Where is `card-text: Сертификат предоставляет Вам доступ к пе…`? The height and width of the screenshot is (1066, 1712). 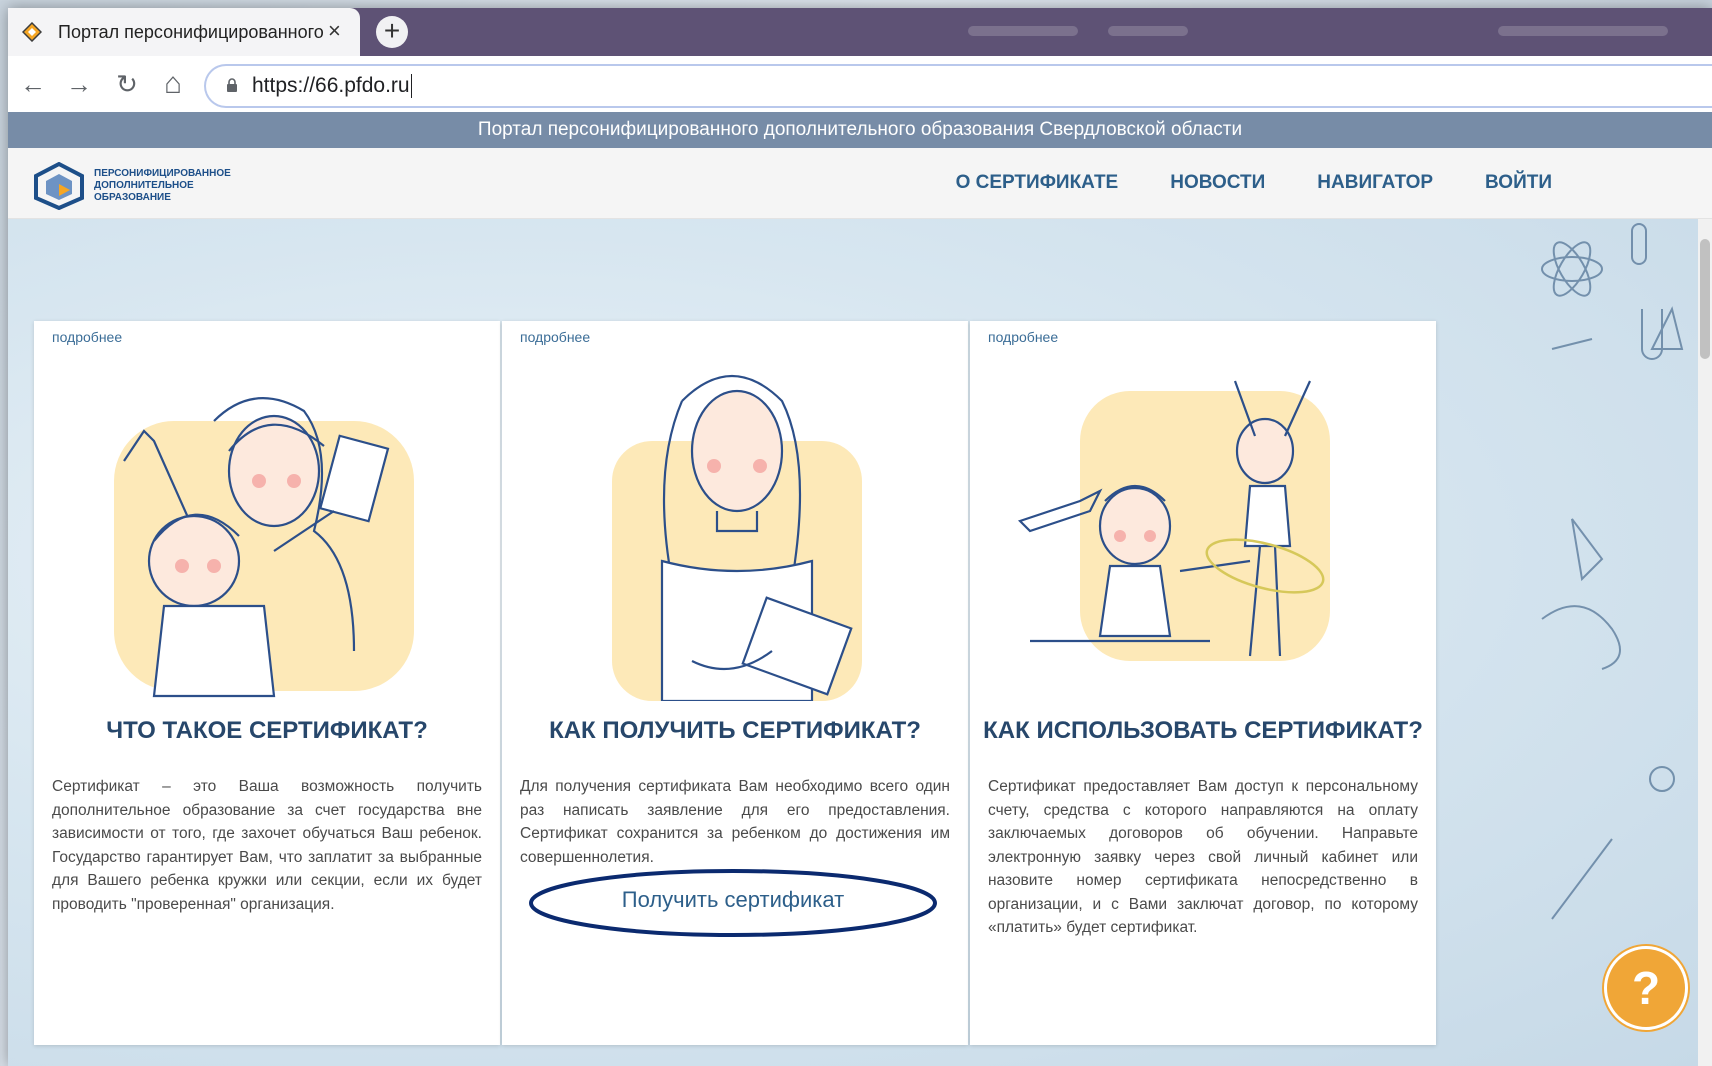 card-text: Сертификат предоставляет Вам доступ к пе… is located at coordinates (1203, 857).